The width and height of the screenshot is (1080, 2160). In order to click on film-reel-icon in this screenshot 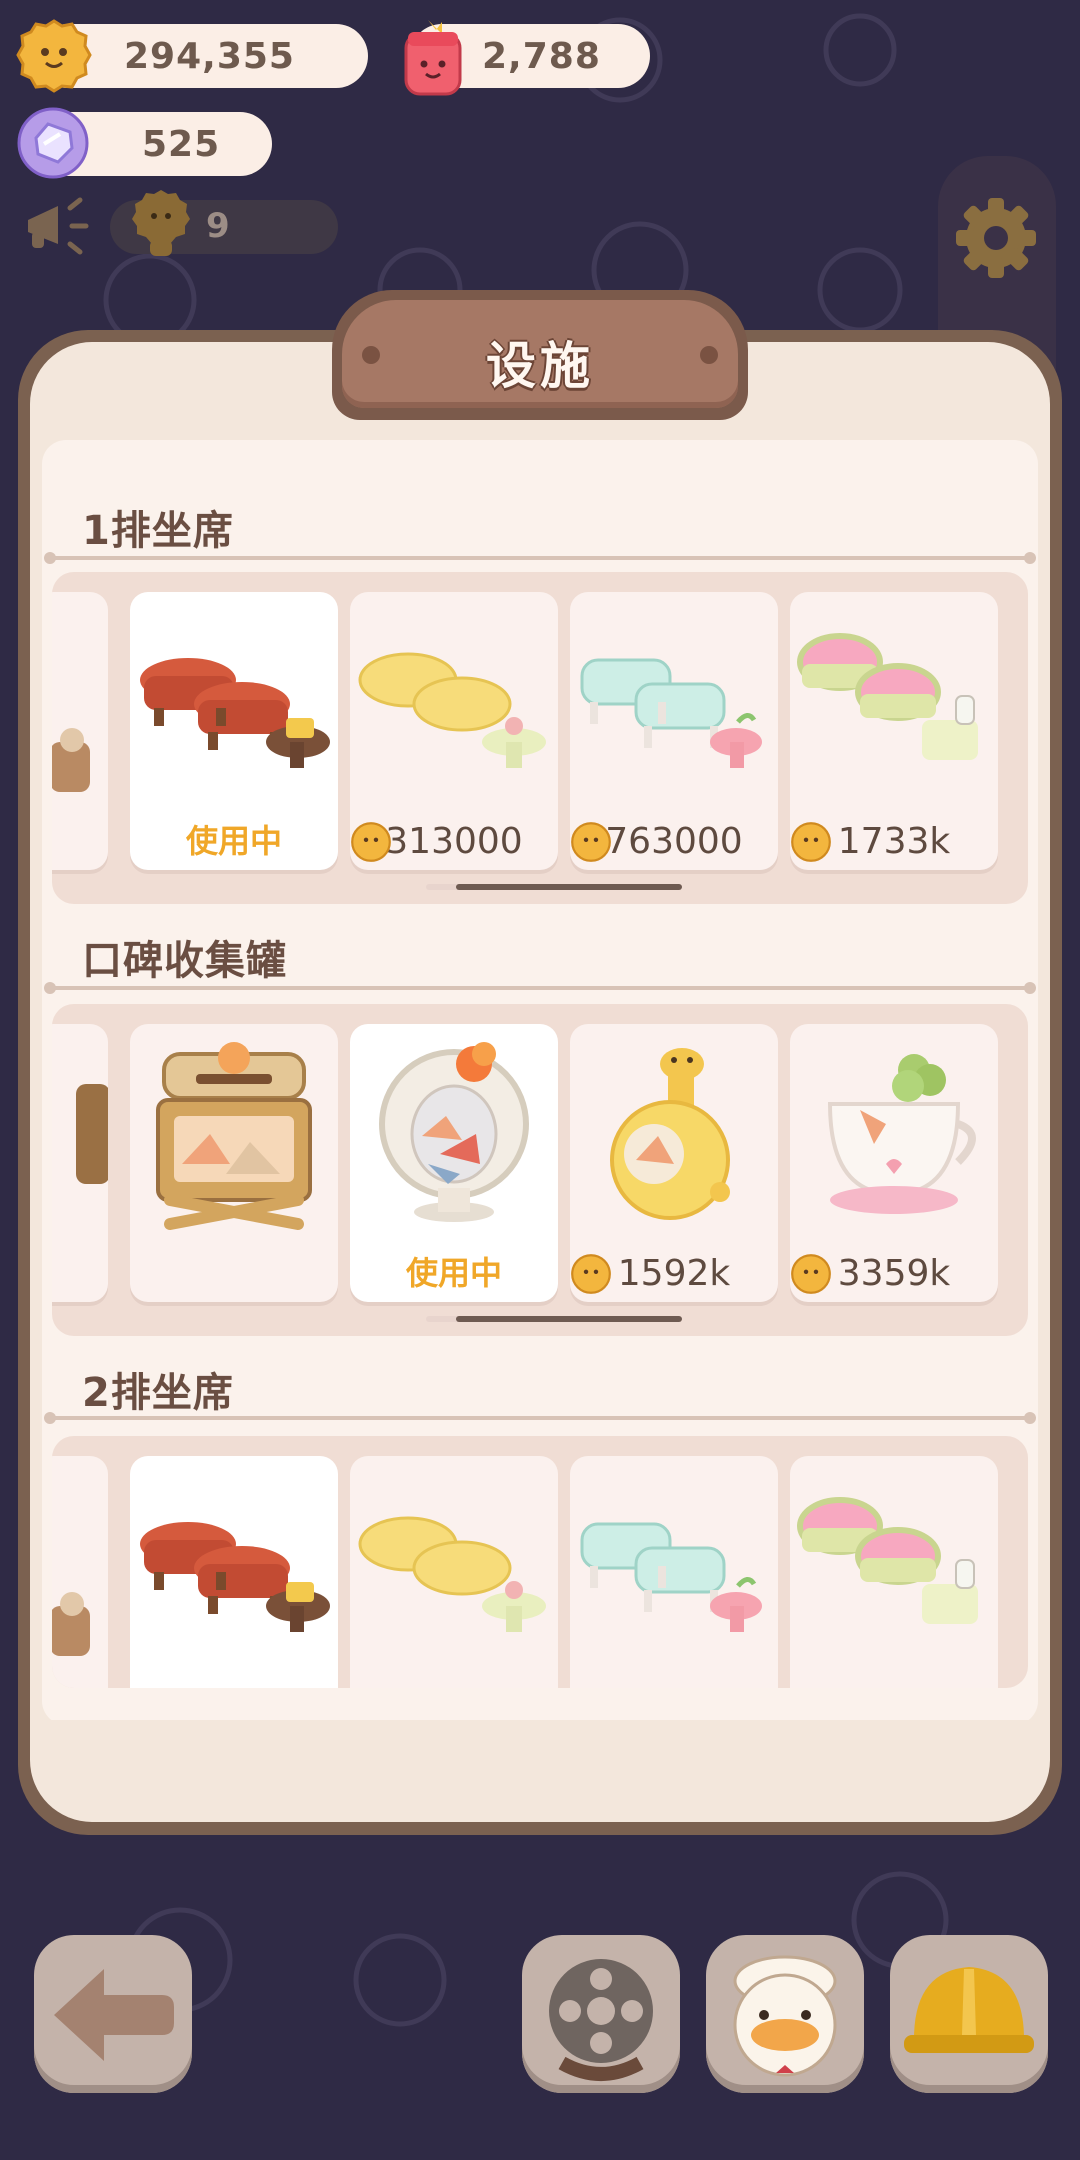, I will do `click(601, 2020)`.